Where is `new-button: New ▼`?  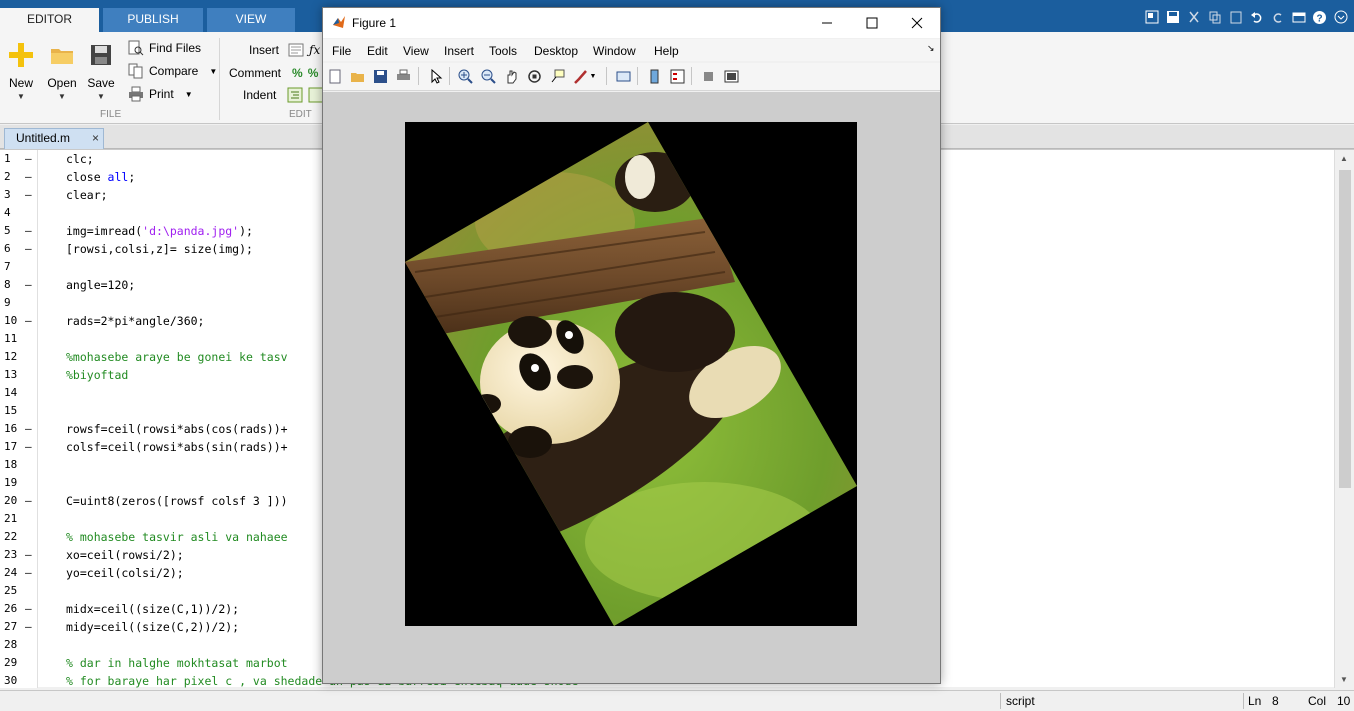
new-button: New ▼ is located at coordinates (21, 70).